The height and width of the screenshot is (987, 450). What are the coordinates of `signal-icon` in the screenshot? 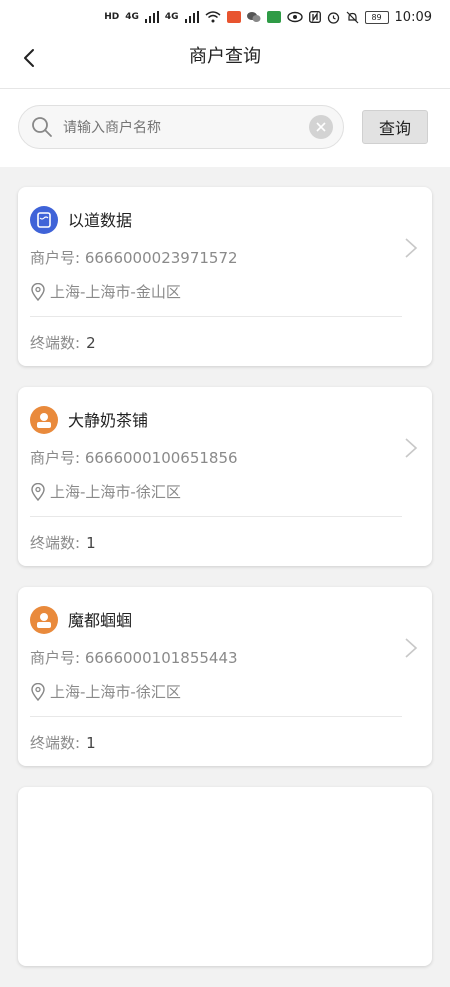 It's located at (151, 17).